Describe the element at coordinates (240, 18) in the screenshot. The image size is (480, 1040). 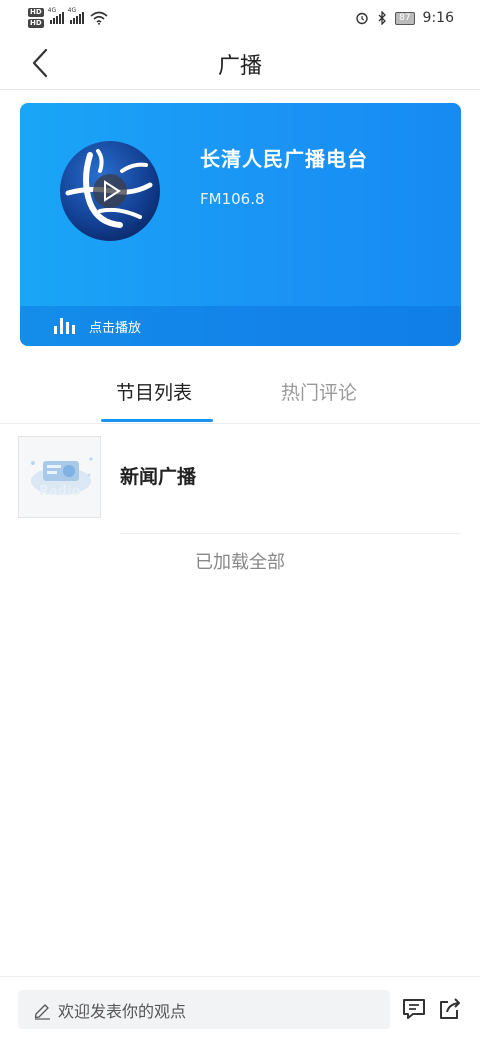
I see `status-bar: HD HD 4G 4G 87 9:16` at that location.